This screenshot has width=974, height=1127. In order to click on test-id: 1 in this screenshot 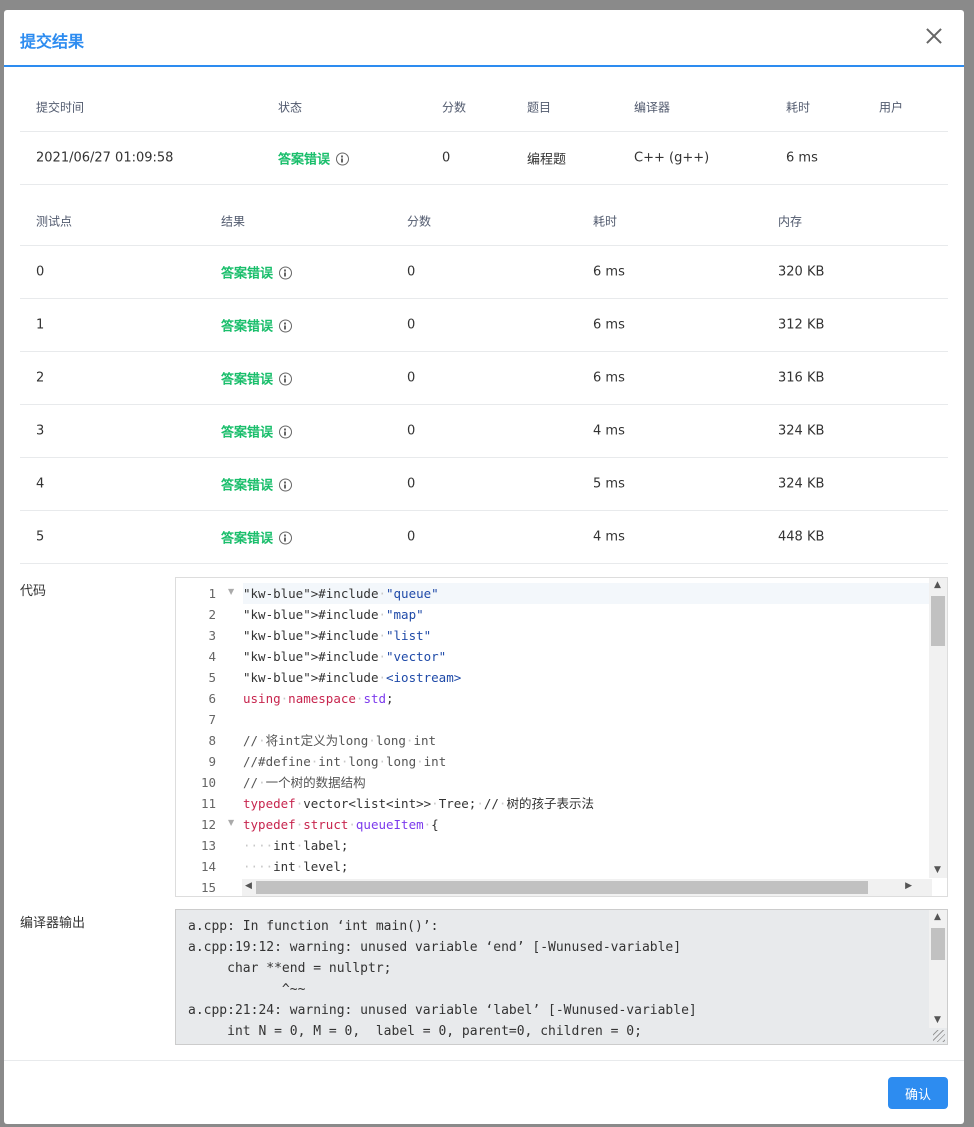, I will do `click(40, 325)`.